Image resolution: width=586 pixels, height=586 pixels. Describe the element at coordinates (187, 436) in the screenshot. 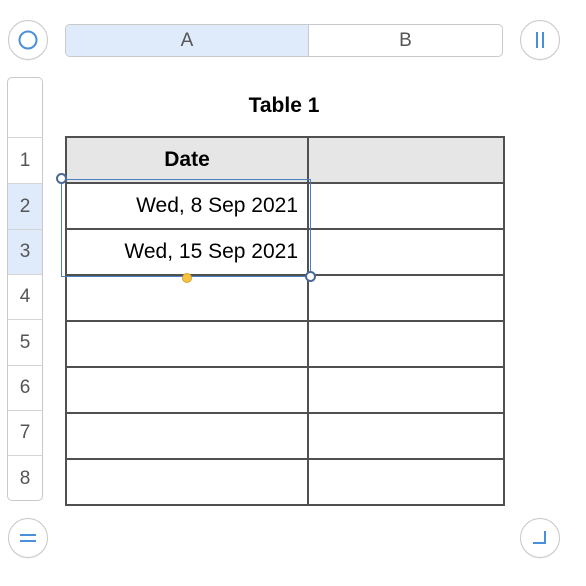

I see `cell-a7` at that location.